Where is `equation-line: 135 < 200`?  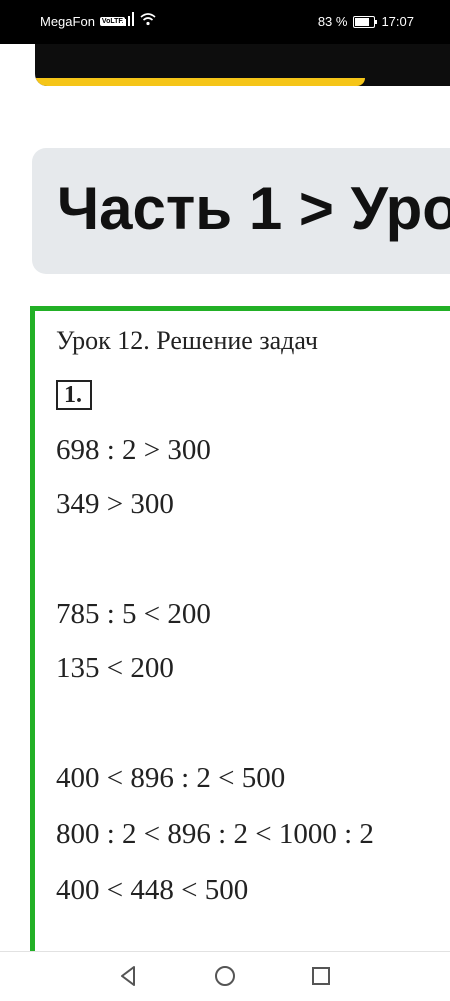
equation-line: 135 < 200 is located at coordinates (115, 668).